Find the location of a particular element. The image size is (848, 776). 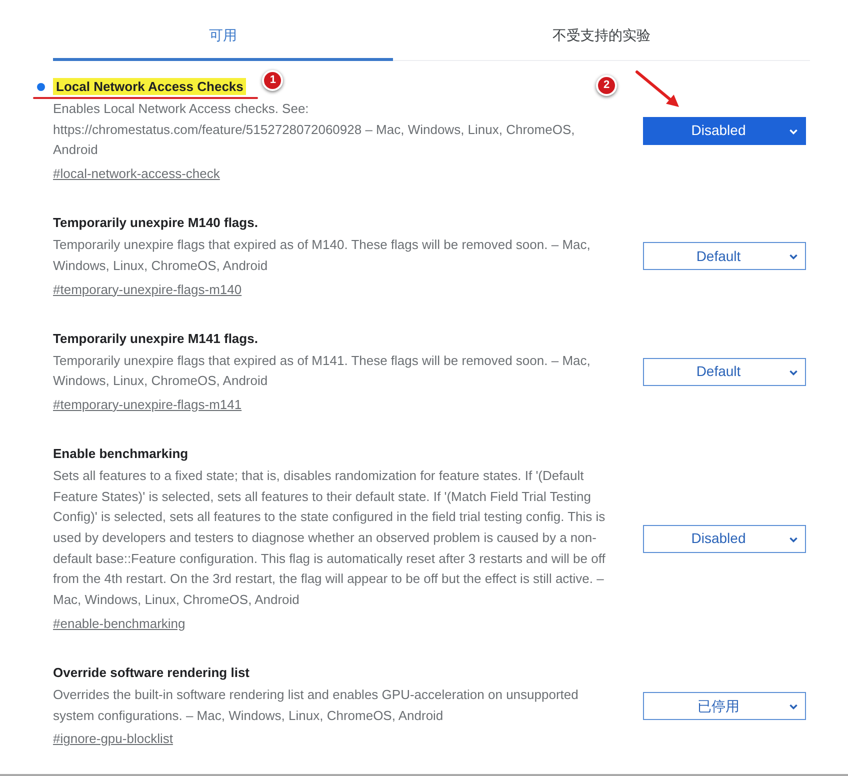

flag-title: Temporarily unexpire M141 flags. is located at coordinates (155, 338).